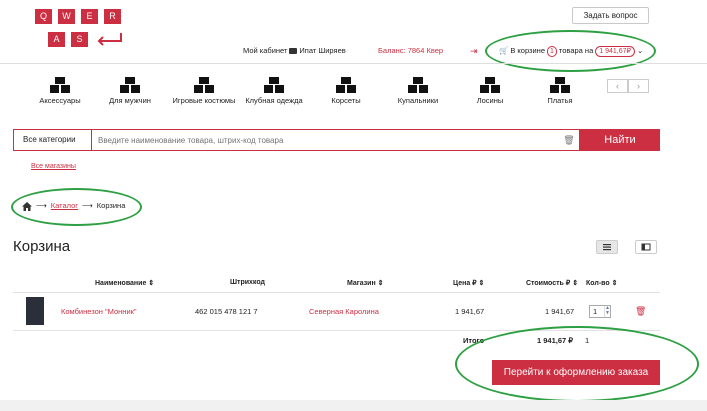 Image resolution: width=707 pixels, height=411 pixels. What do you see at coordinates (79, 39) in the screenshot?
I see `logo-tile: S` at bounding box center [79, 39].